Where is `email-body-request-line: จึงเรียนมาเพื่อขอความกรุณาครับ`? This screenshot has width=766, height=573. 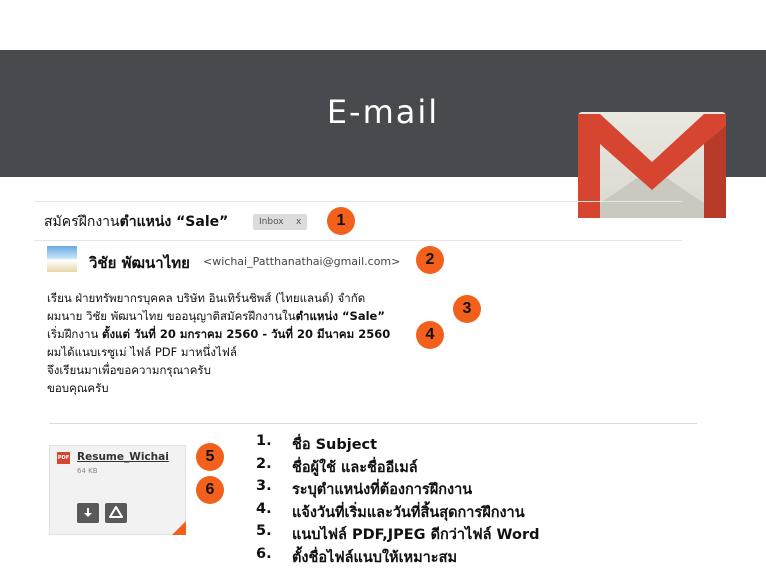 email-body-request-line: จึงเรียนมาเพื่อขอความกรุณาครับ is located at coordinates (129, 370).